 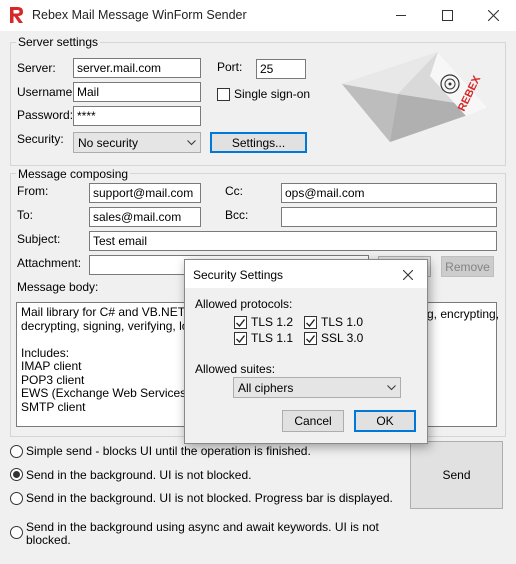 What do you see at coordinates (16, 15) in the screenshot?
I see `rebex-app-icon` at bounding box center [16, 15].